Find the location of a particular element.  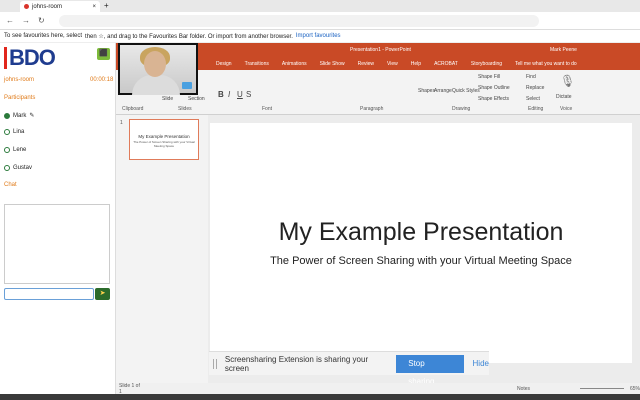

bold-button: B is located at coordinates (221, 94).